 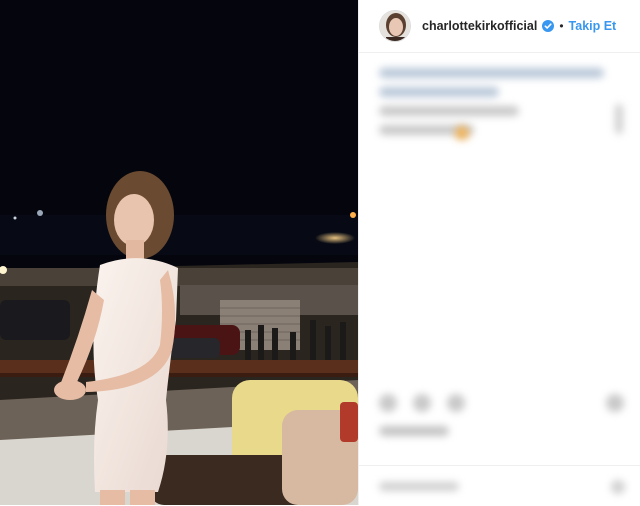 What do you see at coordinates (499, 485) in the screenshot?
I see `add-comment-bar` at bounding box center [499, 485].